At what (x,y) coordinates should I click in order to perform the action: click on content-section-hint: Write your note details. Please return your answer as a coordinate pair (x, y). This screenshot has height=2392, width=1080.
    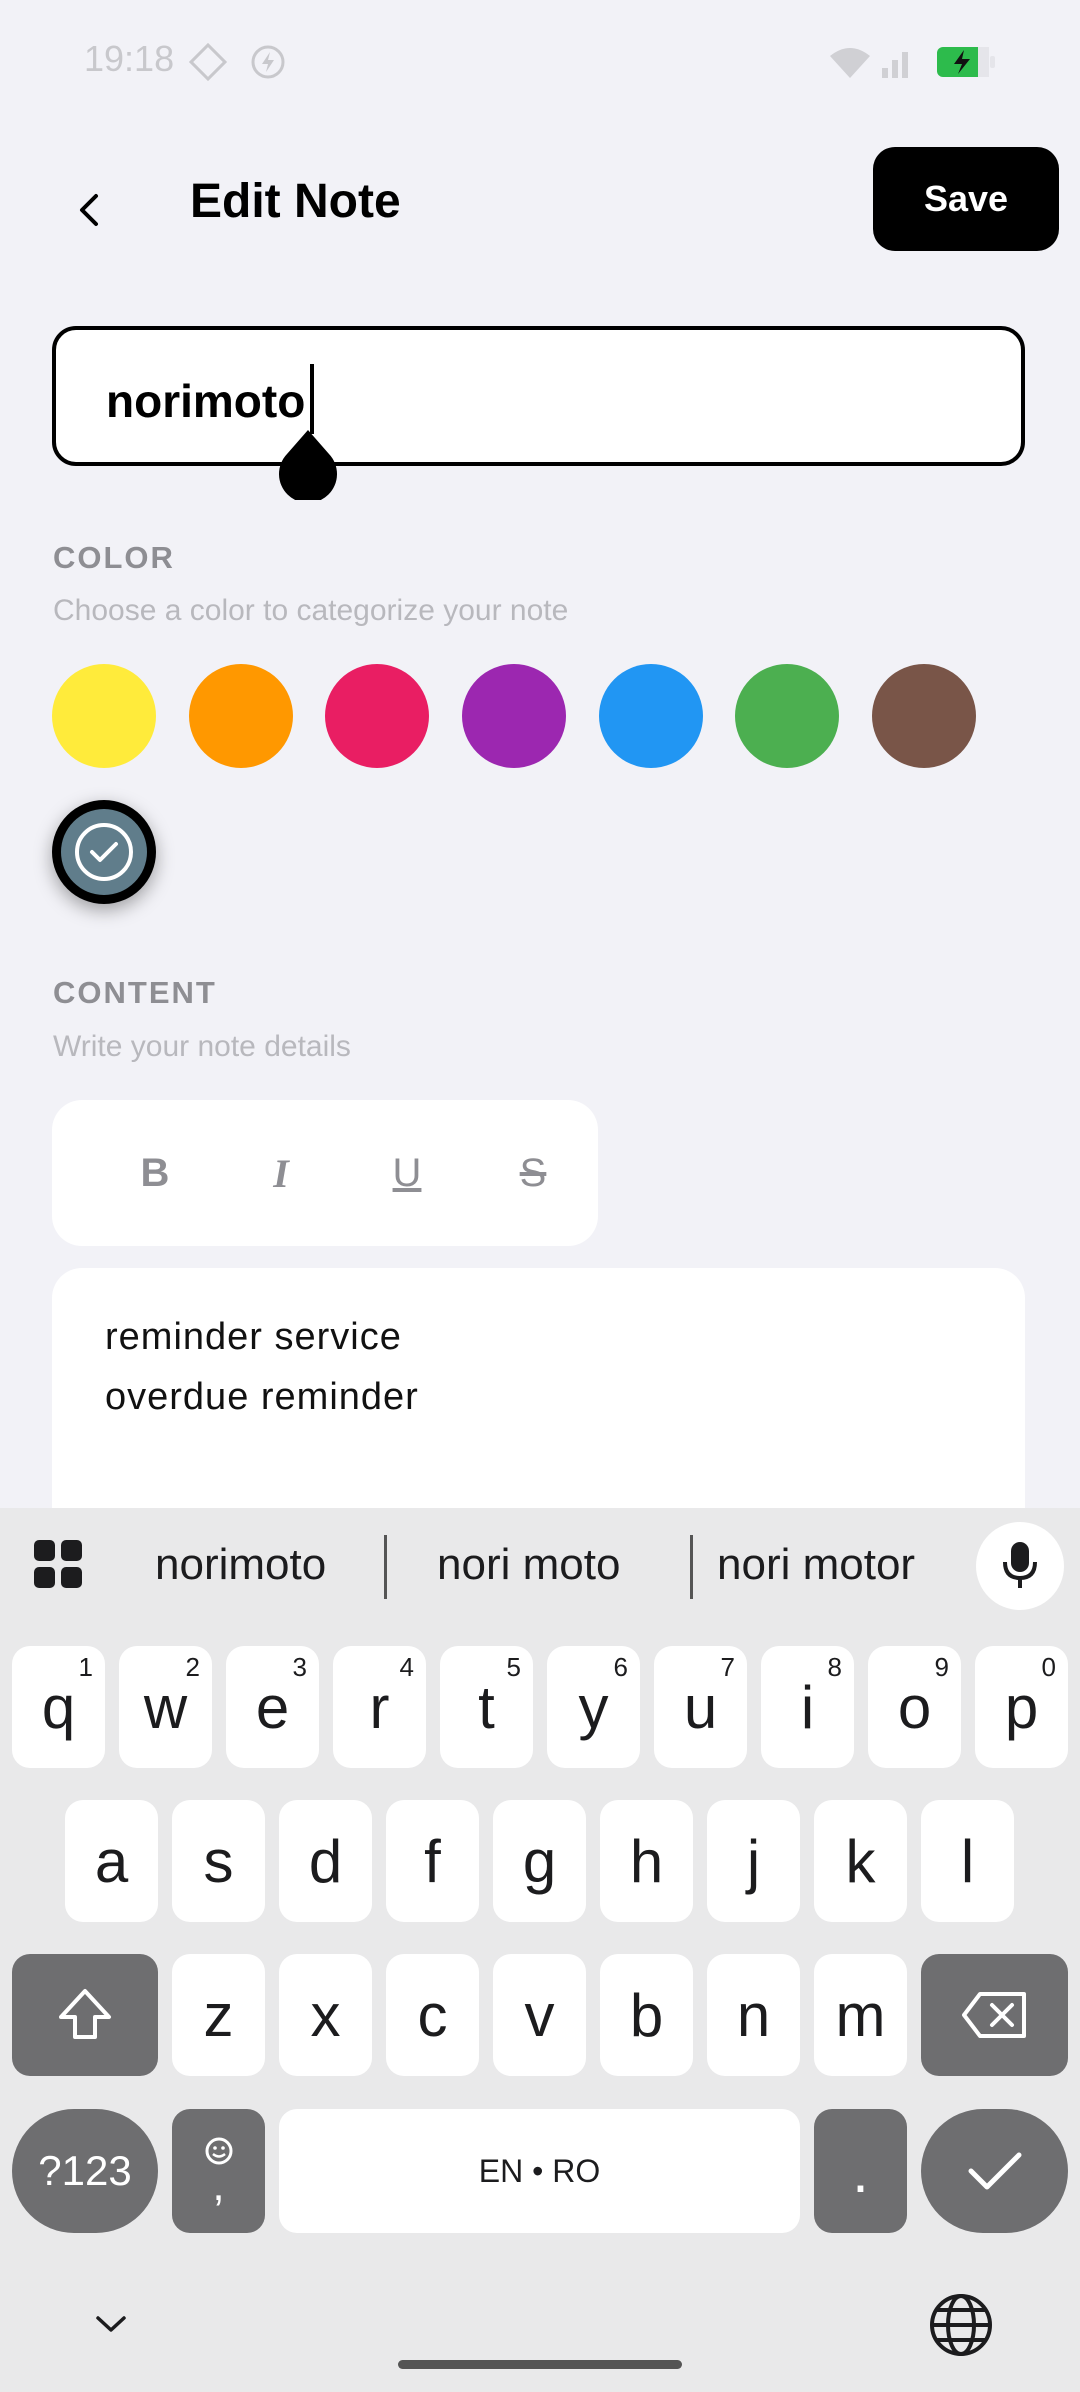
    Looking at the image, I should click on (202, 1046).